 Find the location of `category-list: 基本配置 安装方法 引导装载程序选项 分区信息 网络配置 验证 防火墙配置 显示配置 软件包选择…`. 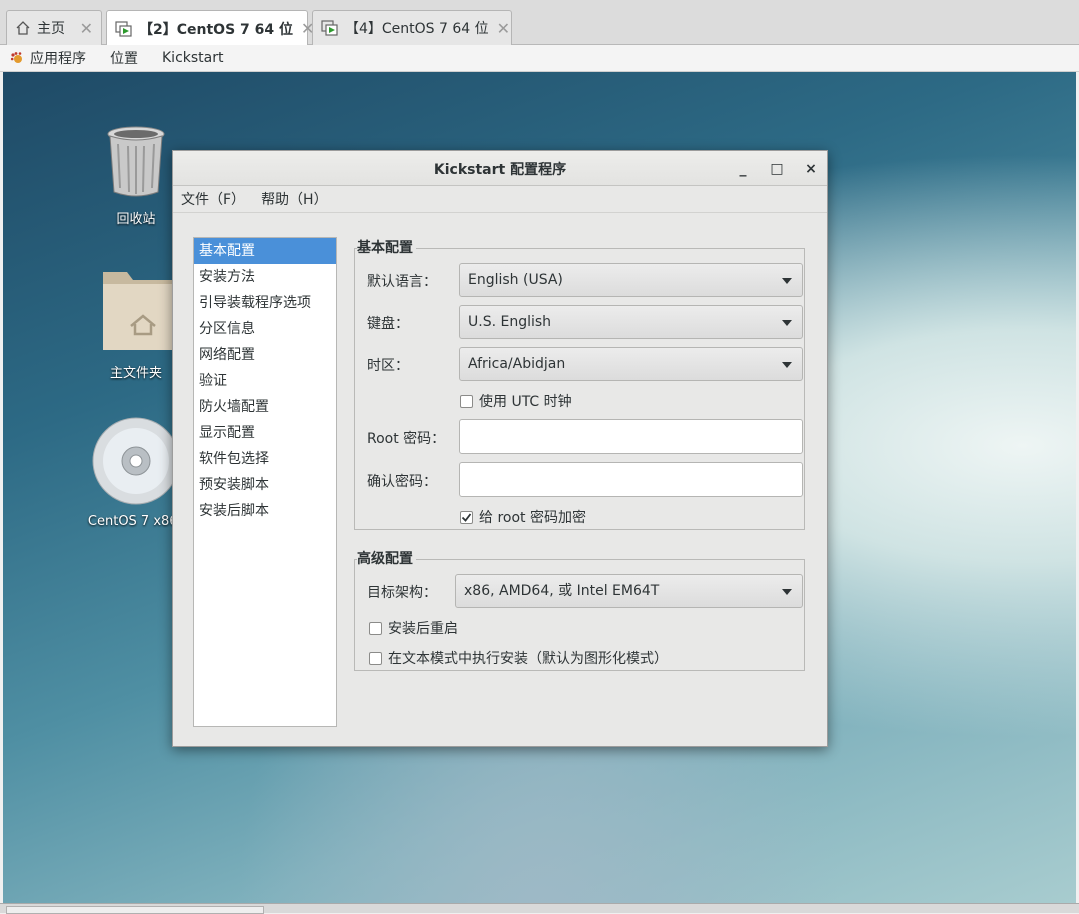

category-list: 基本配置 安装方法 引导装载程序选项 分区信息 网络配置 验证 防火墙配置 显示配置 软件包选择… is located at coordinates (265, 482).